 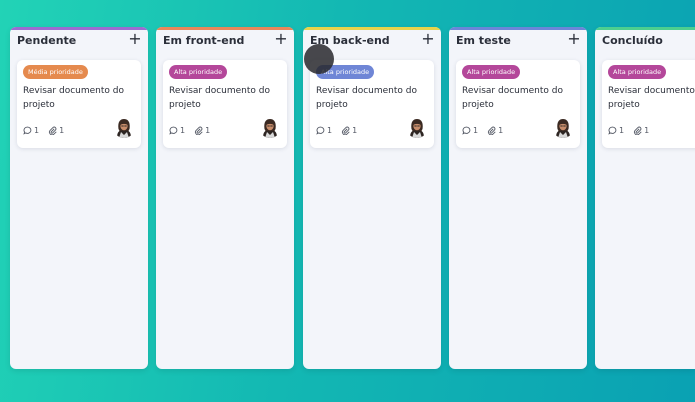 I want to click on column-header: Concluído, so click(x=645, y=42).